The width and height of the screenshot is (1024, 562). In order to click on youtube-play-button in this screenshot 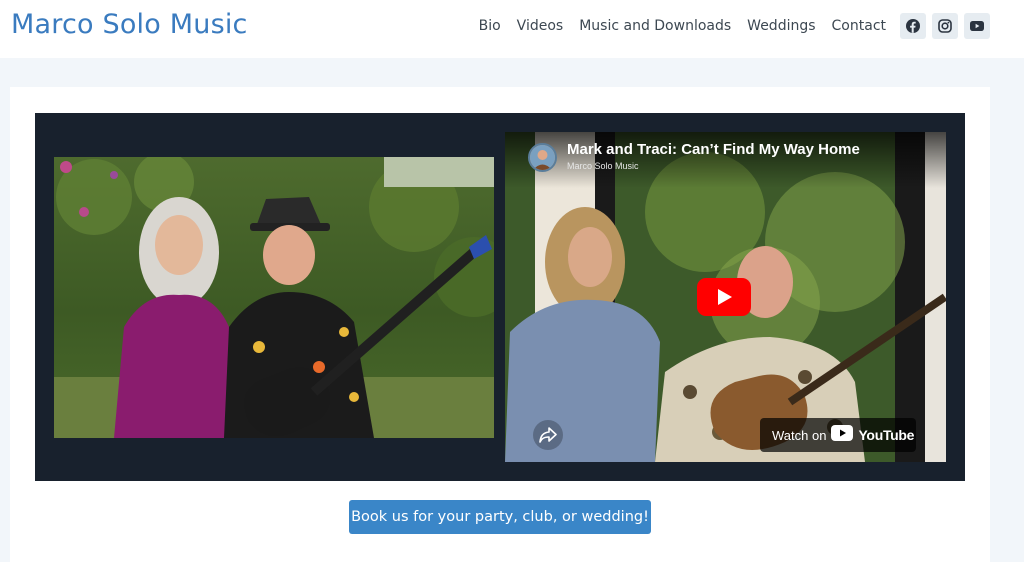, I will do `click(724, 297)`.